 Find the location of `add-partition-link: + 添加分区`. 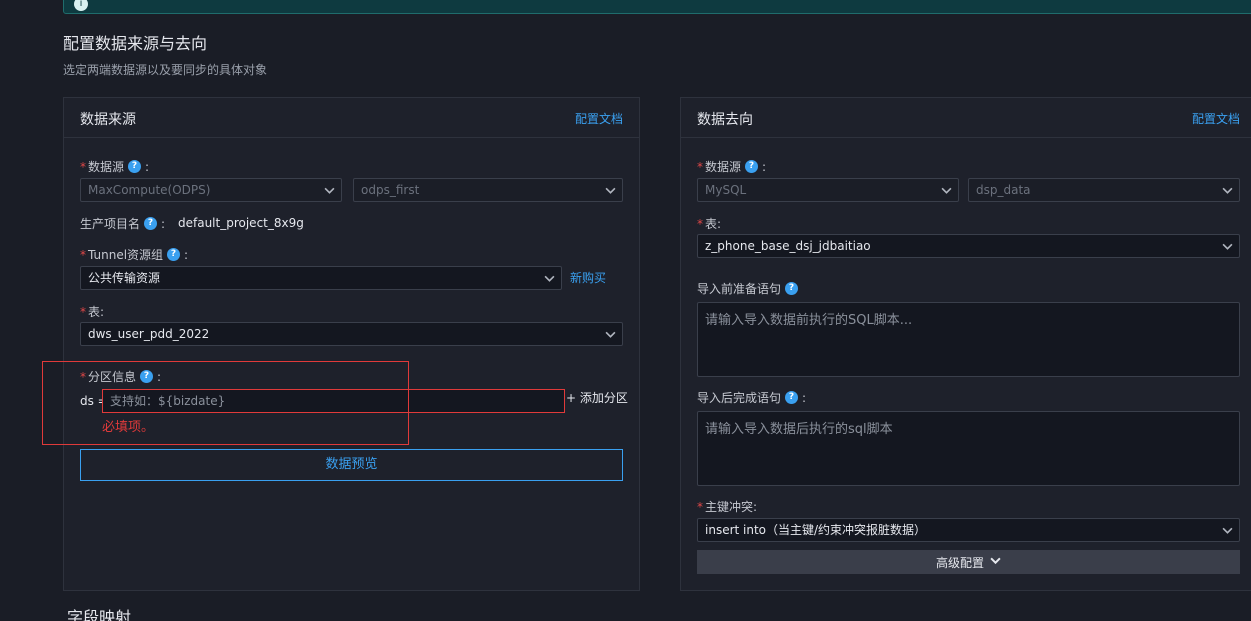

add-partition-link: + 添加分区 is located at coordinates (597, 397).